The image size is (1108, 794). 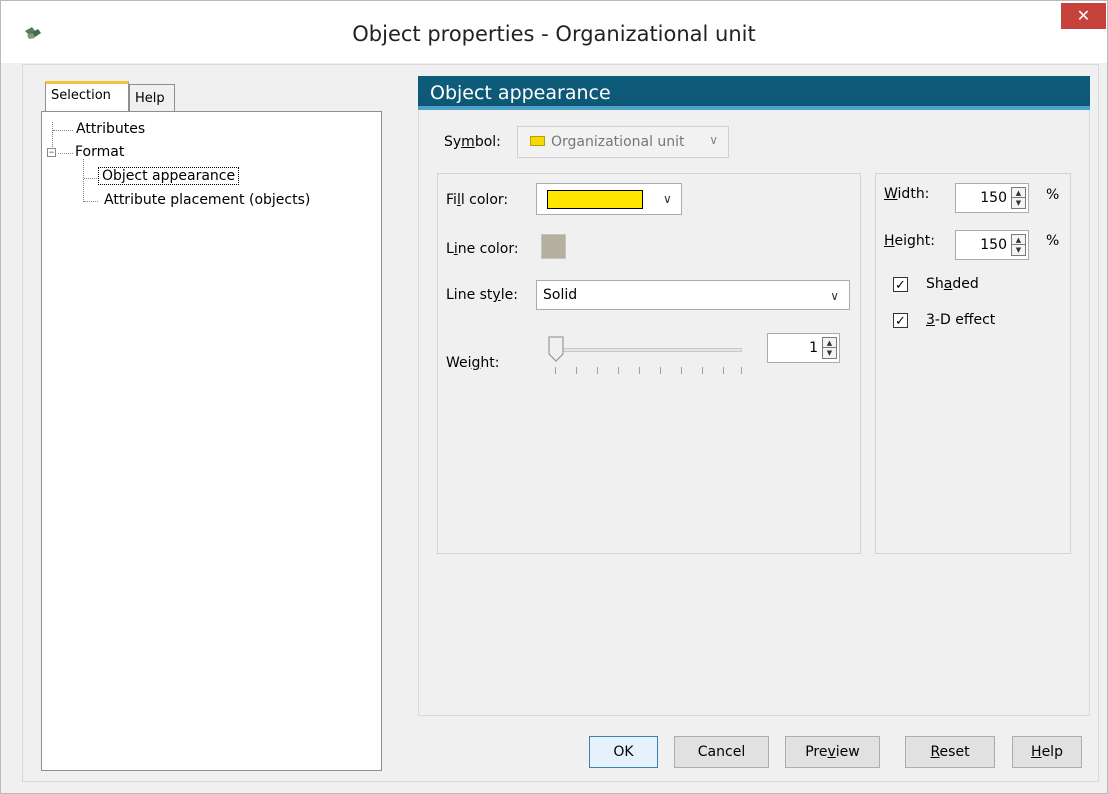 I want to click on tree-item-object-appearance: Object appearance, so click(x=169, y=176).